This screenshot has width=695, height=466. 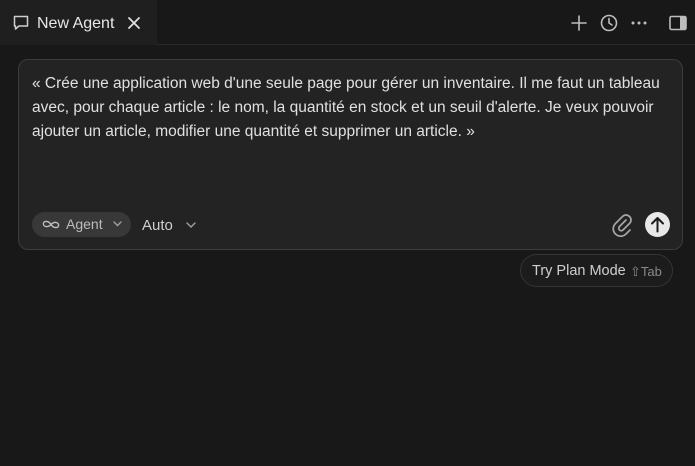 What do you see at coordinates (609, 23) in the screenshot?
I see `clock-icon` at bounding box center [609, 23].